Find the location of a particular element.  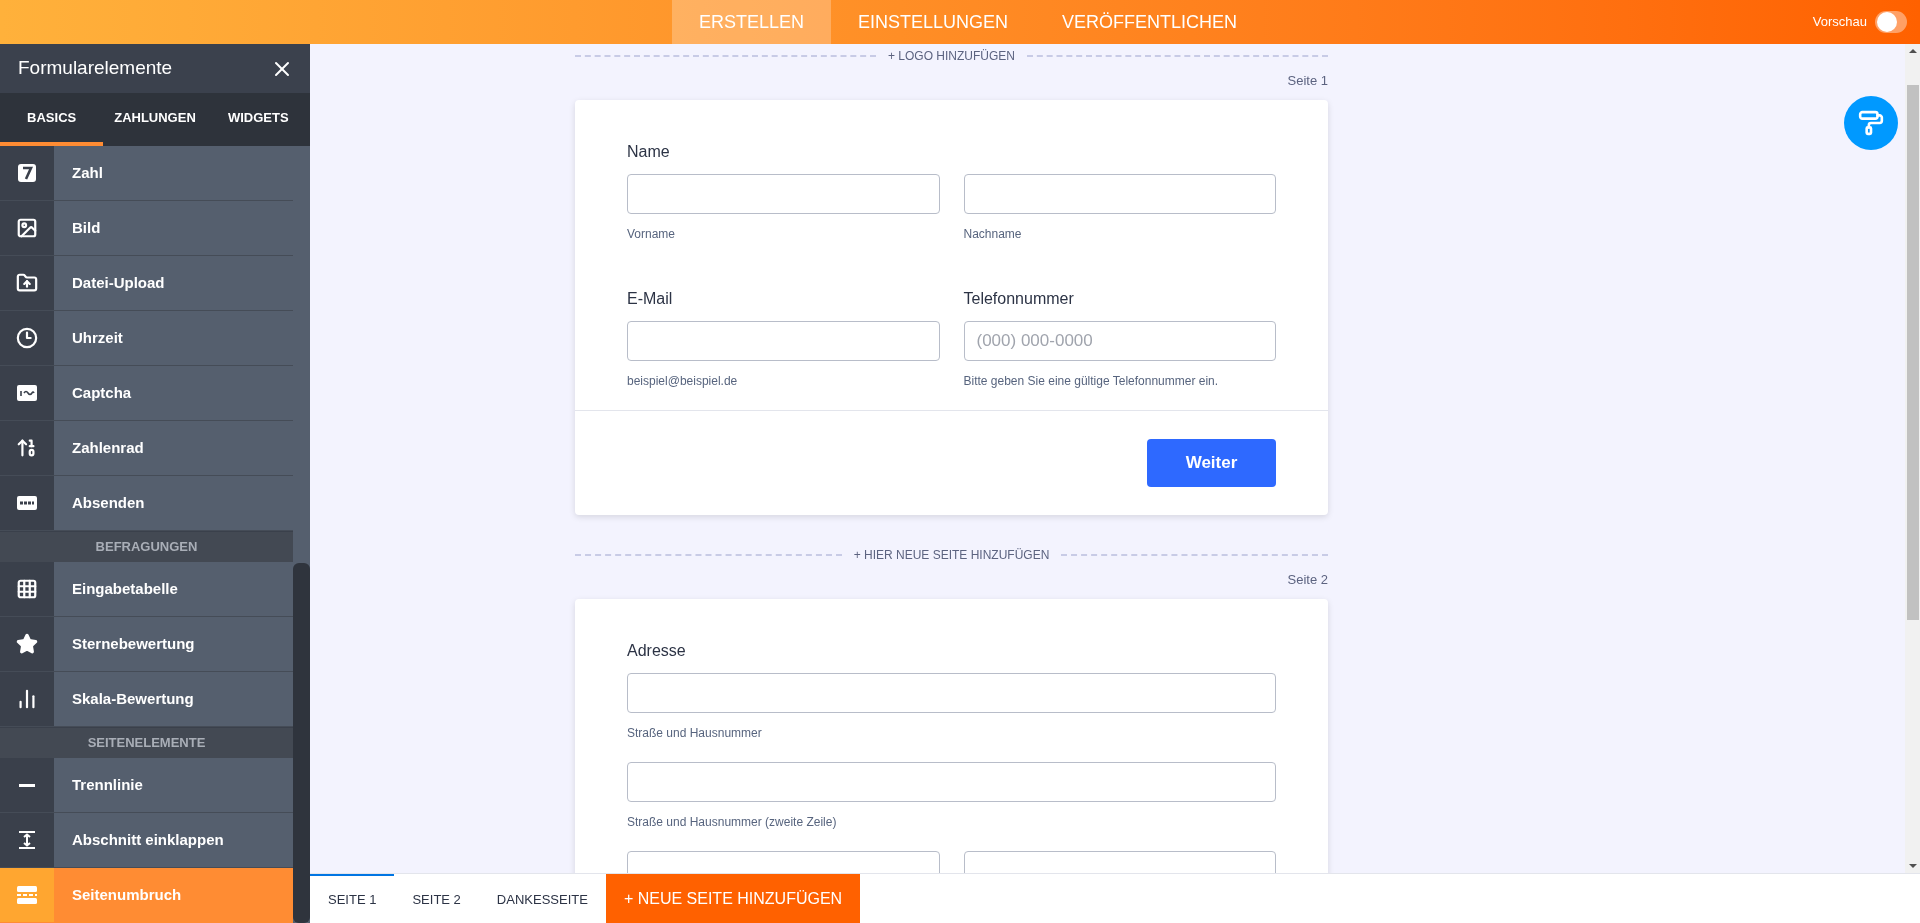

paint-roller-icon is located at coordinates (1871, 123).